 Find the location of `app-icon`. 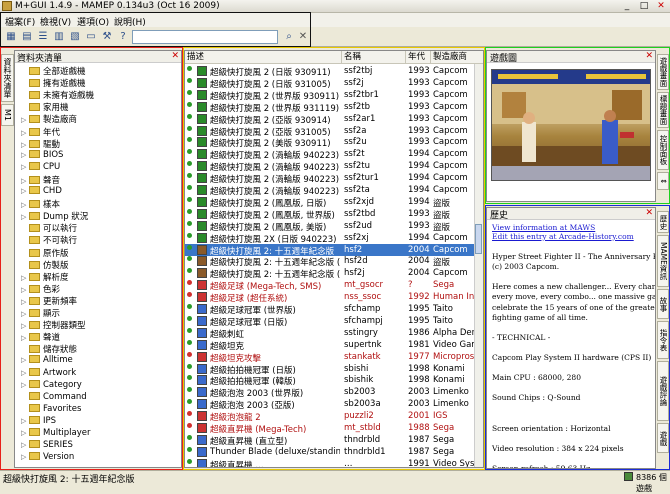

app-icon is located at coordinates (7, 6).